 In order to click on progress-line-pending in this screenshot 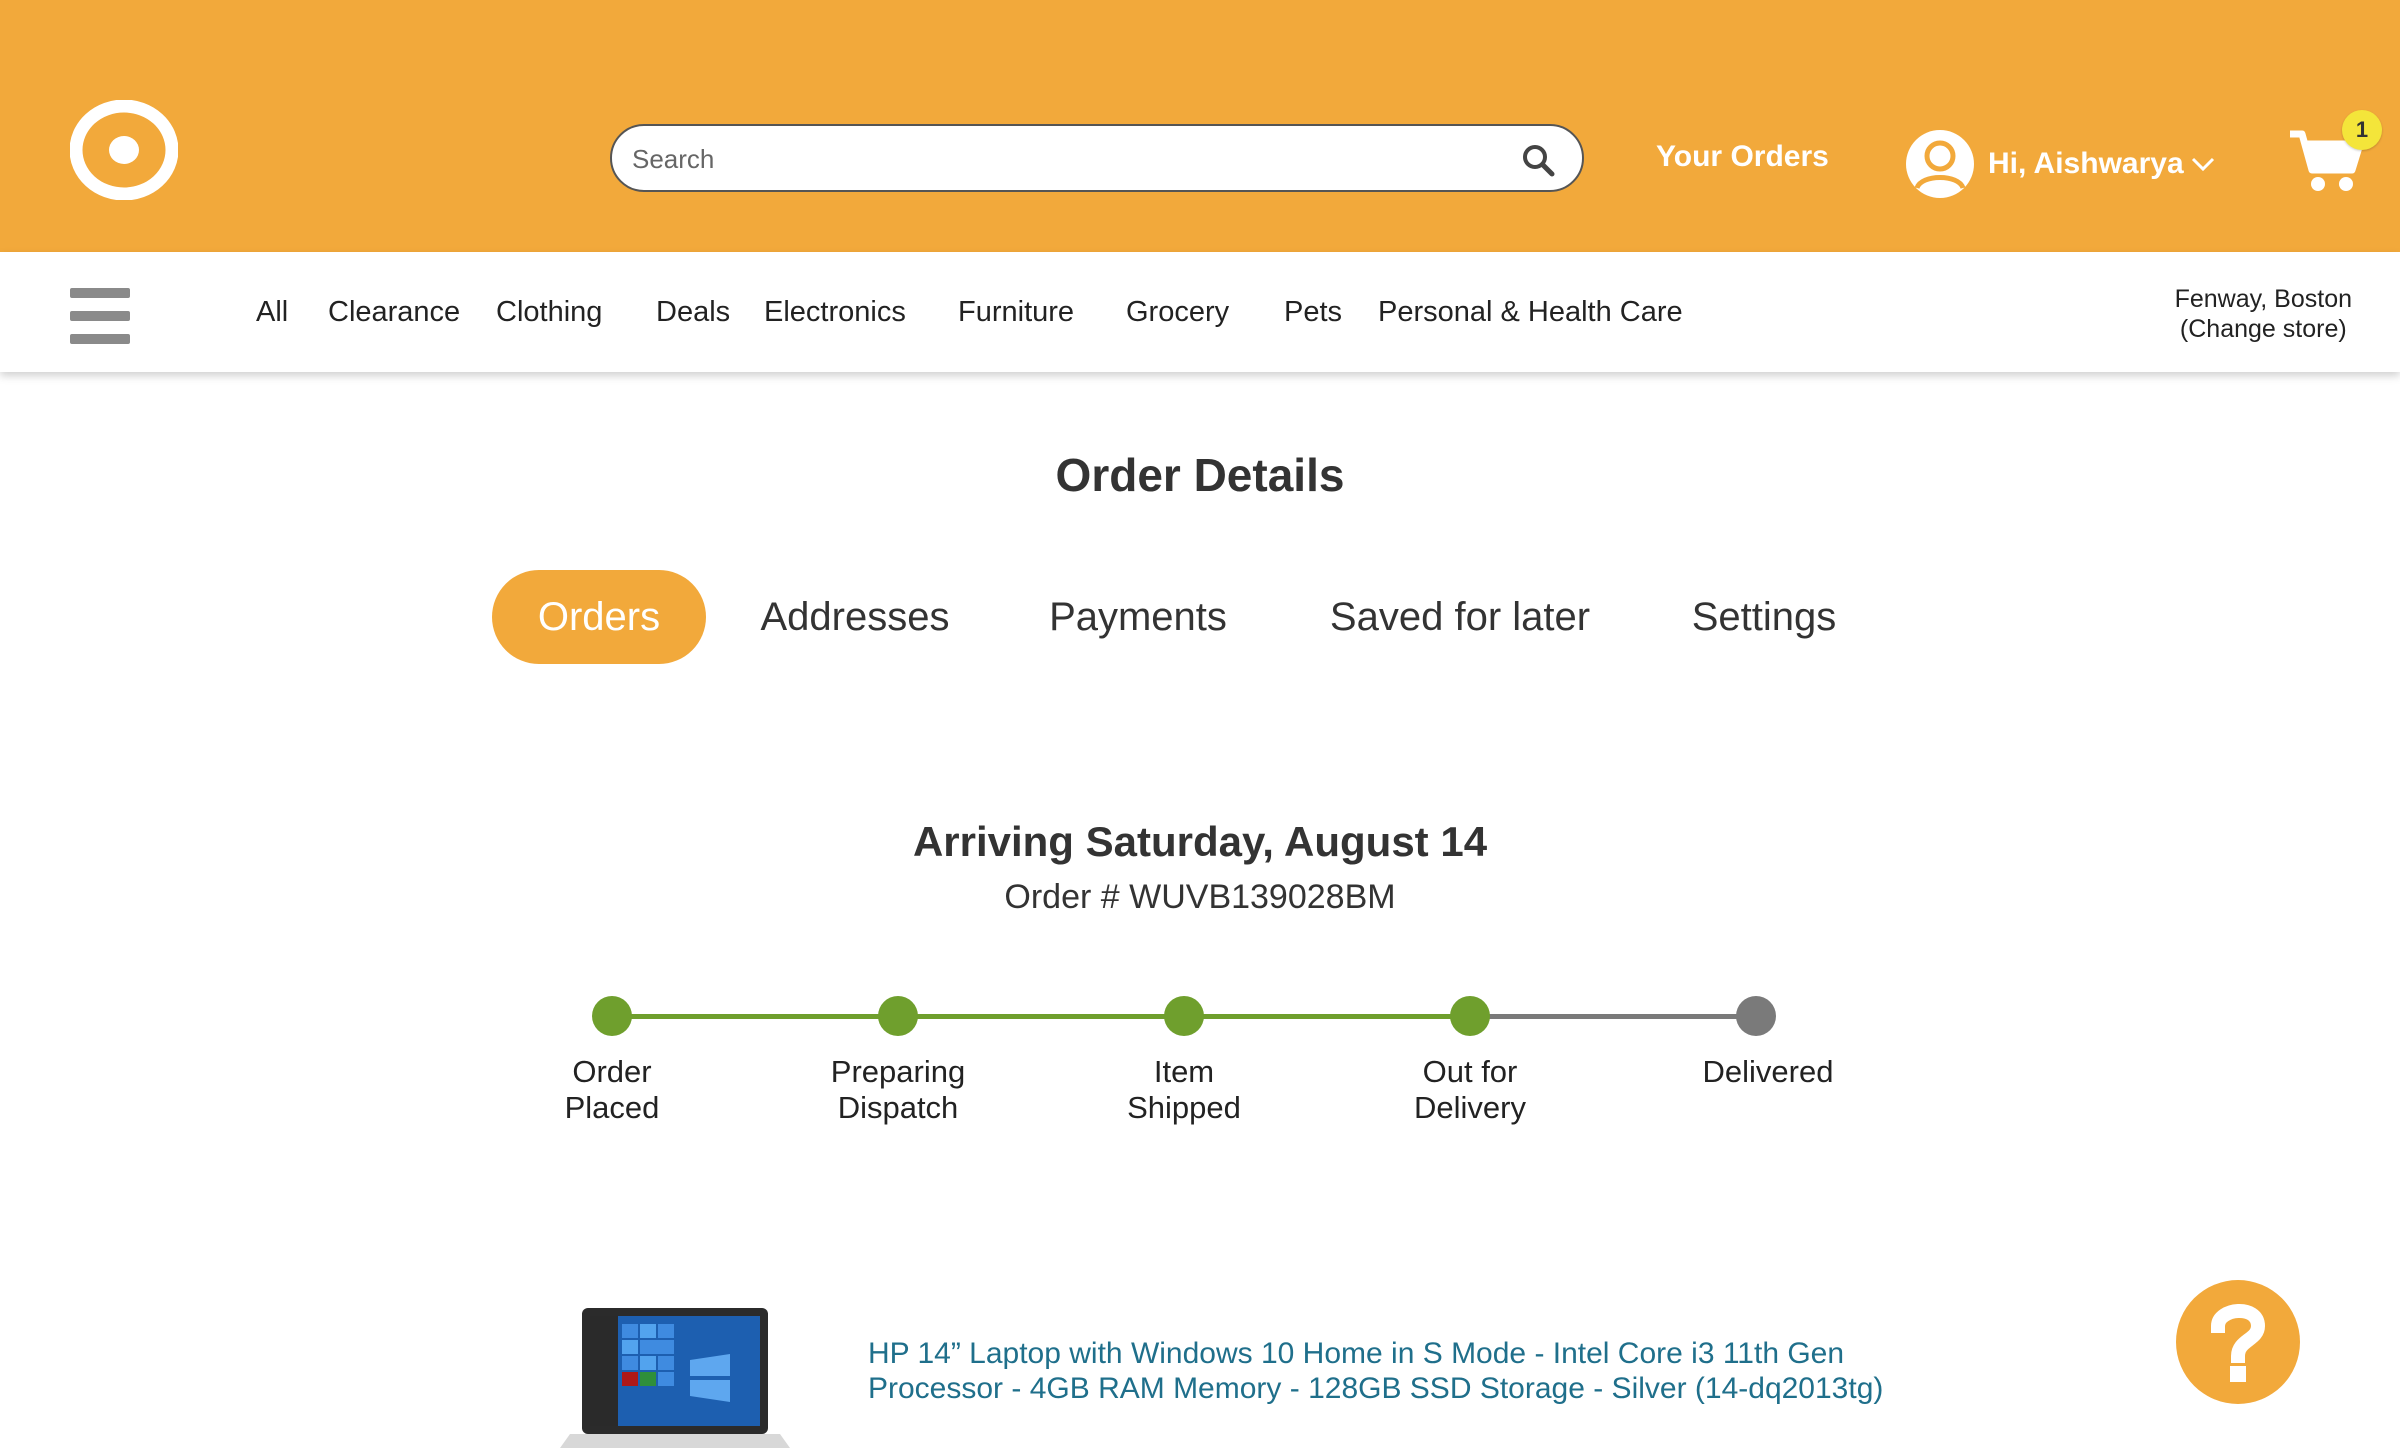, I will do `click(1613, 1016)`.